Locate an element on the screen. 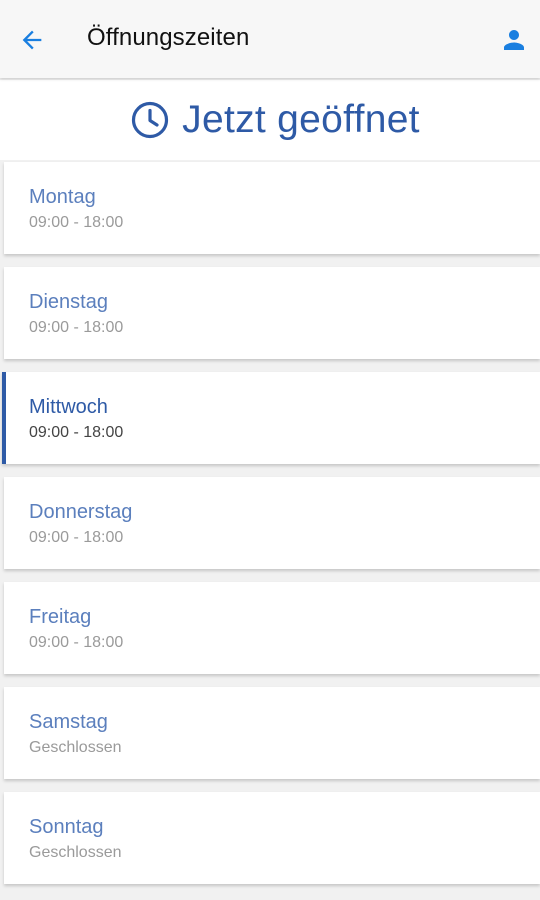  day-name: Dienstag is located at coordinates (68, 302).